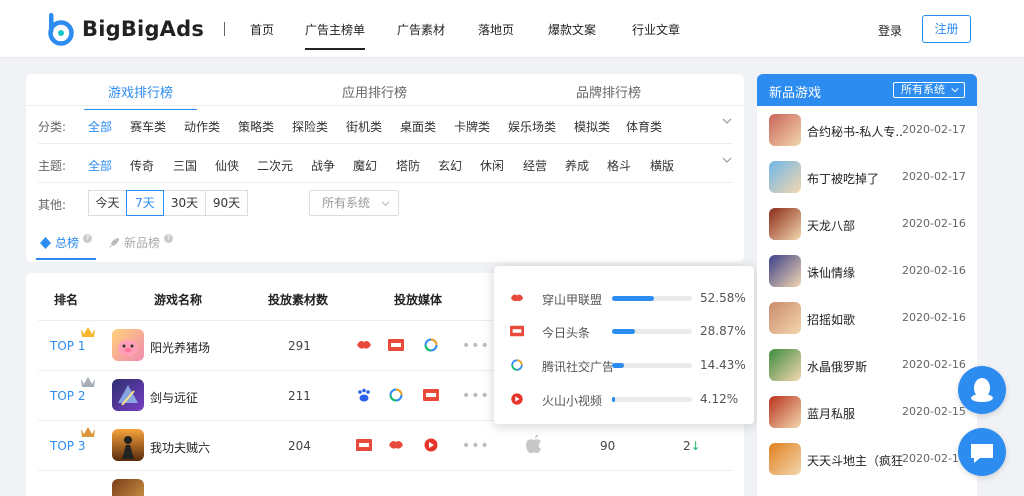 Image resolution: width=1024 pixels, height=496 pixels. I want to click on new-game-item: 水晶俄罗斯 2020-02-16, so click(869, 366).